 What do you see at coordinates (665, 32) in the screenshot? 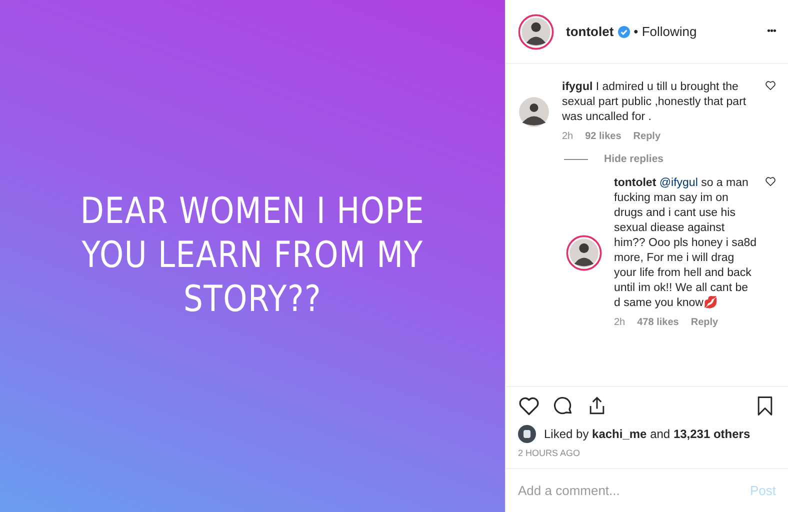
I see `following-status: • Following` at bounding box center [665, 32].